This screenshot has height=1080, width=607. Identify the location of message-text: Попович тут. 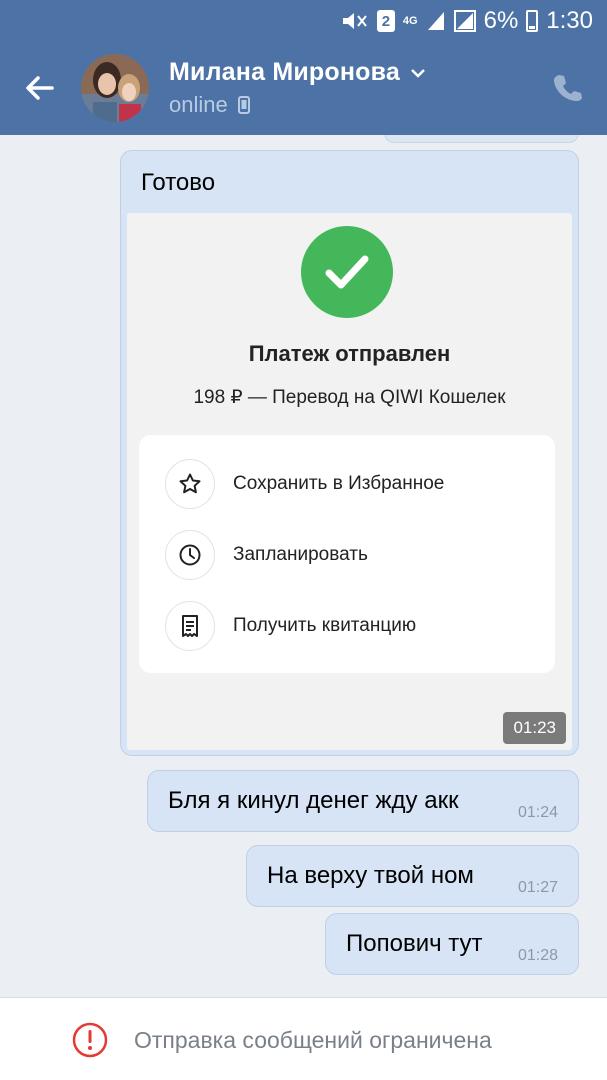
(414, 943).